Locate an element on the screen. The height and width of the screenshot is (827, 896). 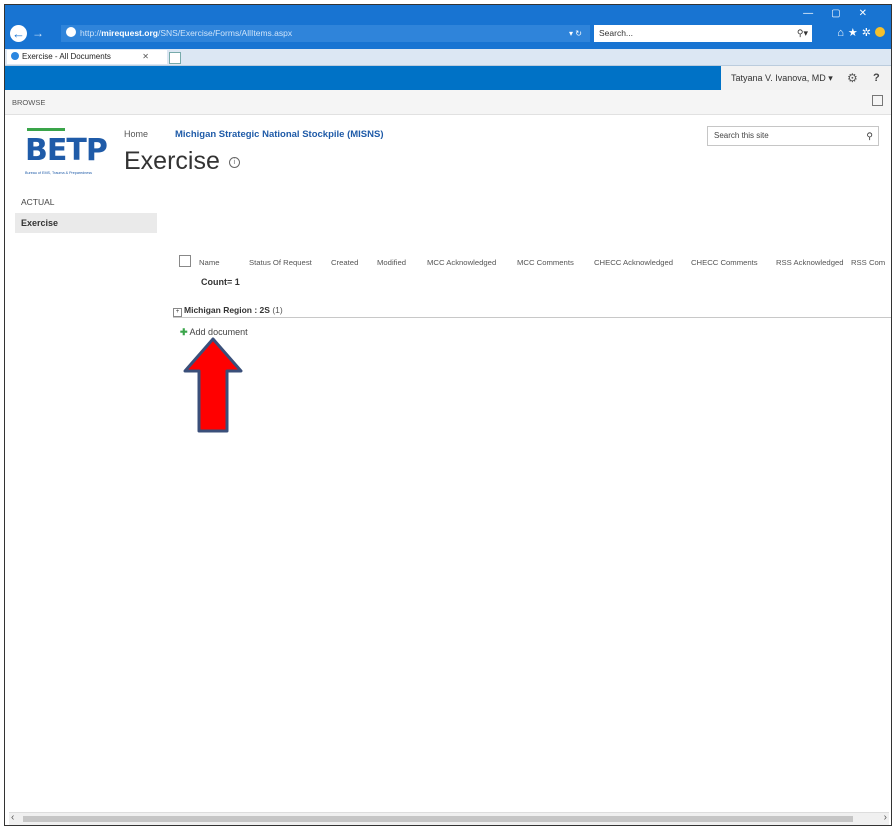
browser-tab: Exercise - All Documents ✕ is located at coordinates (87, 57).